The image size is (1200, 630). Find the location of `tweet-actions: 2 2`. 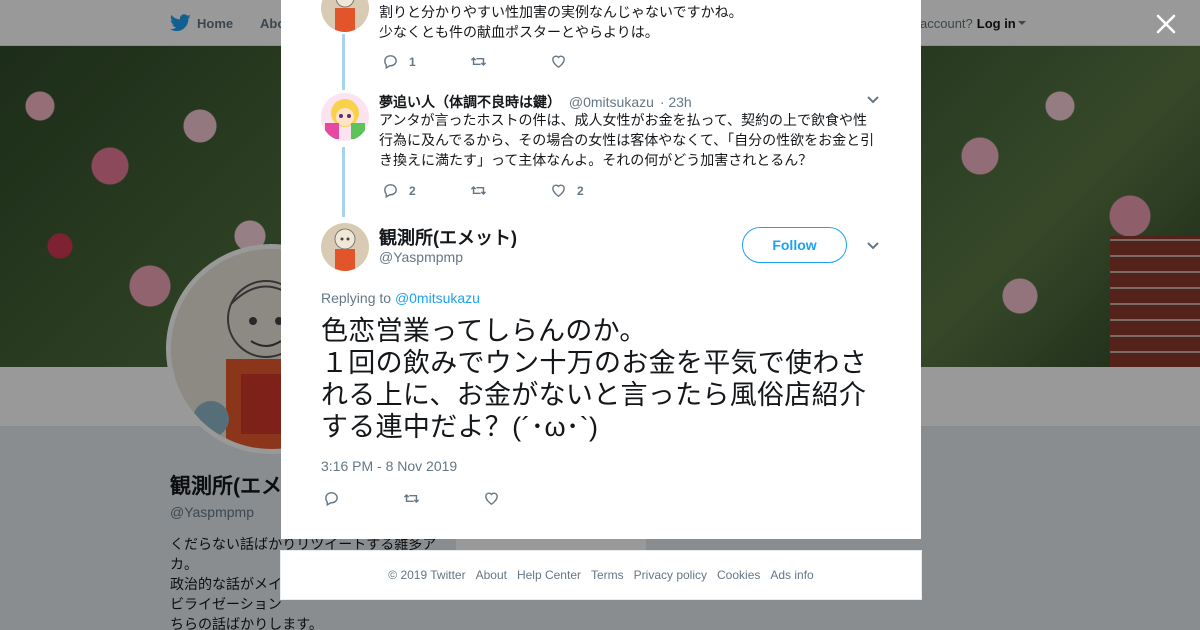

tweet-actions: 2 2 is located at coordinates (483, 190).